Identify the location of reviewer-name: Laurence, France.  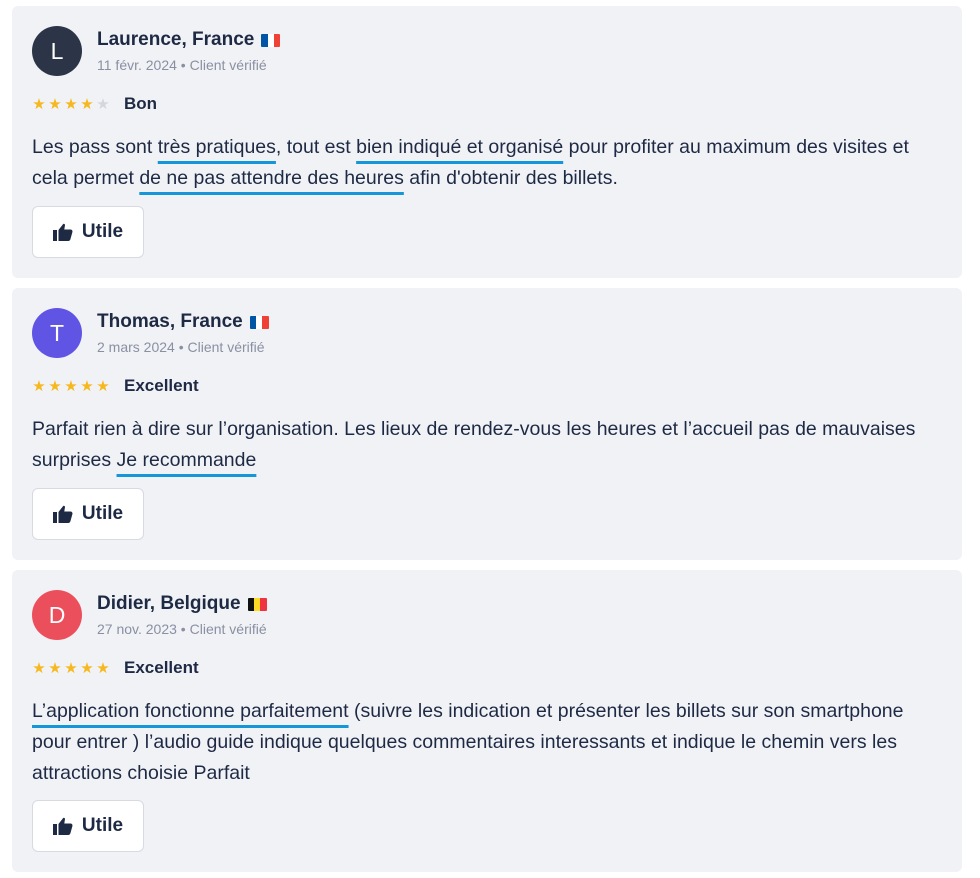
(189, 40).